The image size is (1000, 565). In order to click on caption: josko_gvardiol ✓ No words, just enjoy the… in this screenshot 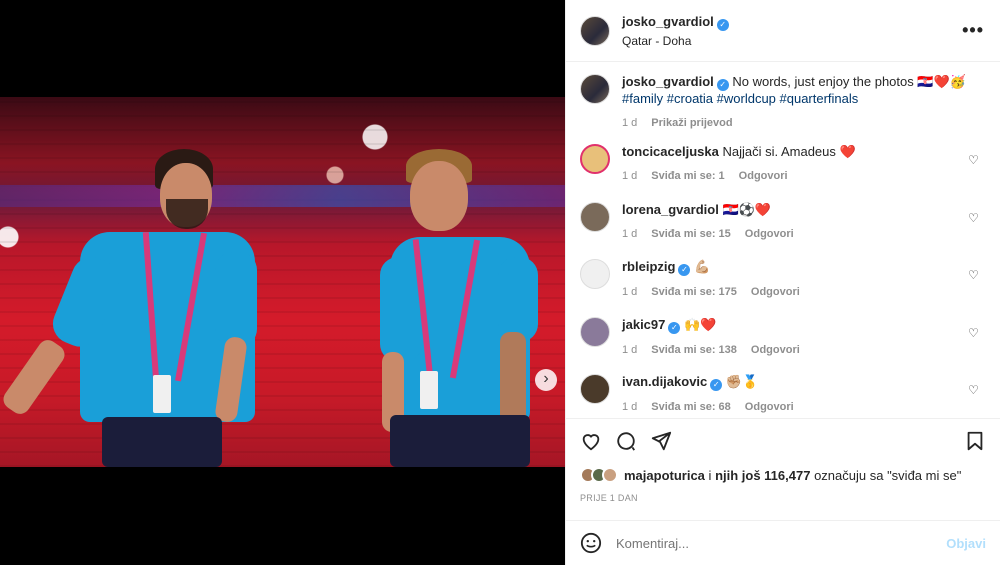, I will do `click(785, 102)`.